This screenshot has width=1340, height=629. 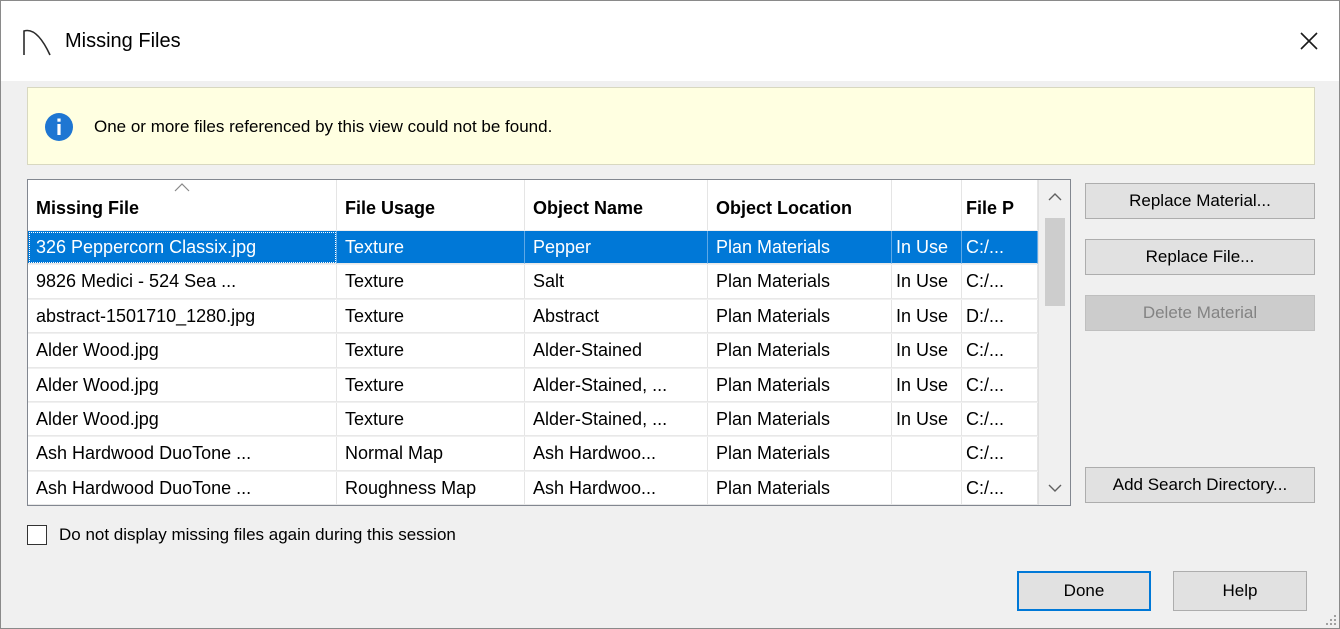 I want to click on scroll-up-button, so click(x=1054, y=197).